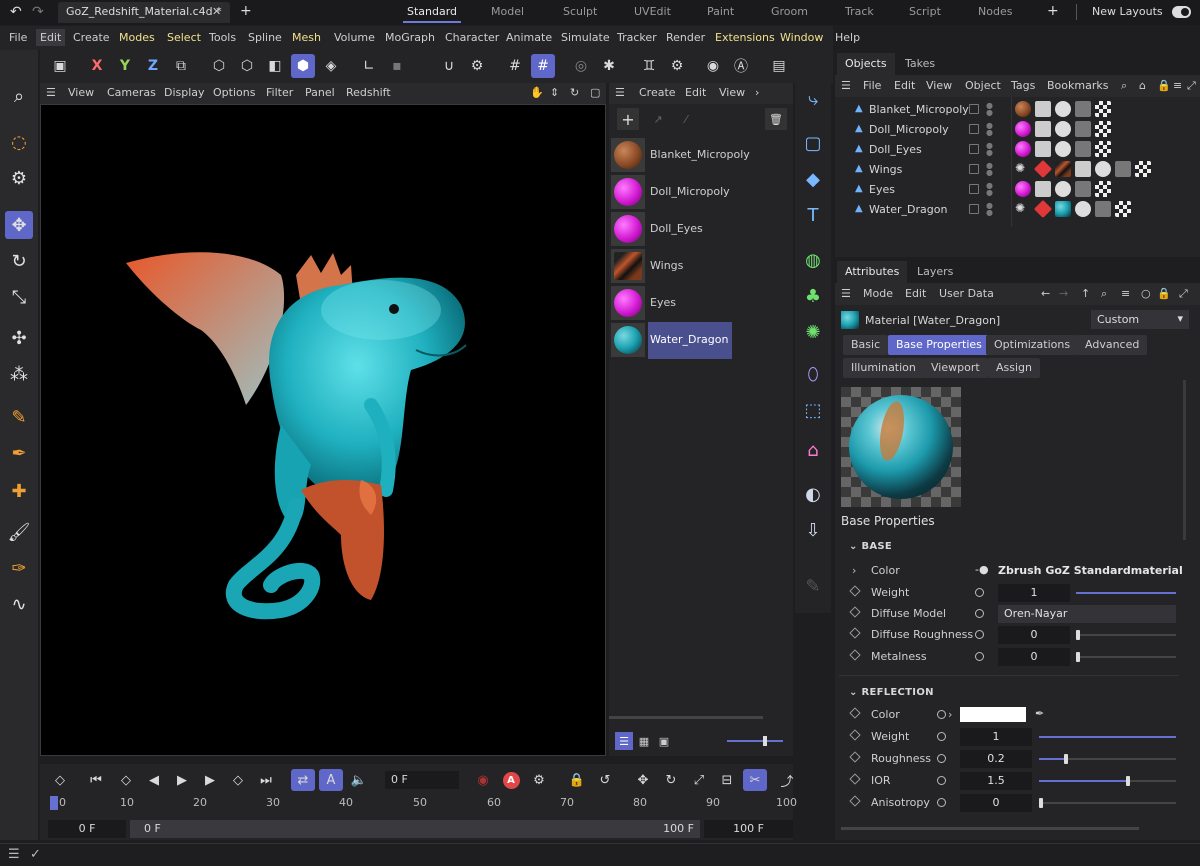  What do you see at coordinates (19, 142) in the screenshot?
I see `live-selection-icon: ◌` at bounding box center [19, 142].